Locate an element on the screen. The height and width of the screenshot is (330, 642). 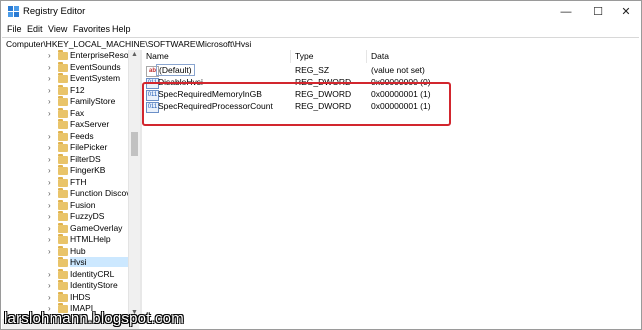
tree-item: › Feeds is located at coordinates (66, 136).